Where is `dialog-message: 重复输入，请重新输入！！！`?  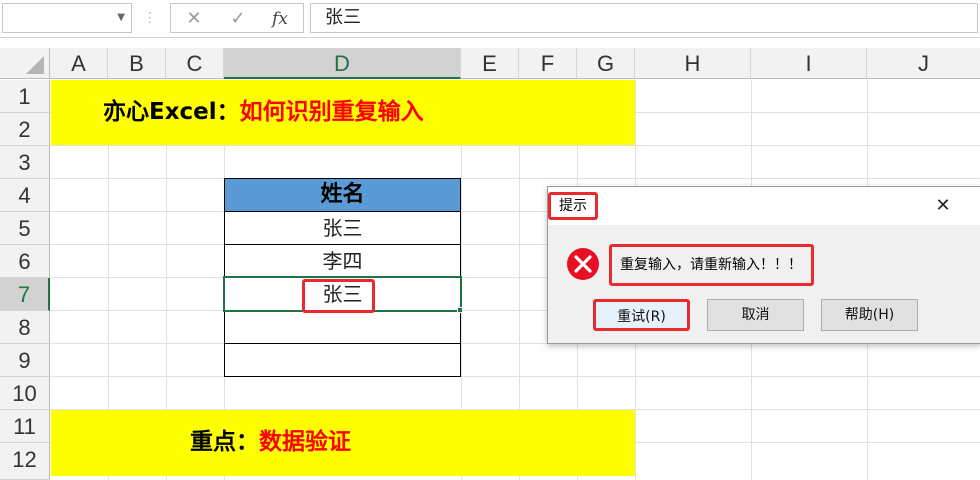
dialog-message: 重复输入，请重新输入！！！ is located at coordinates (711, 265).